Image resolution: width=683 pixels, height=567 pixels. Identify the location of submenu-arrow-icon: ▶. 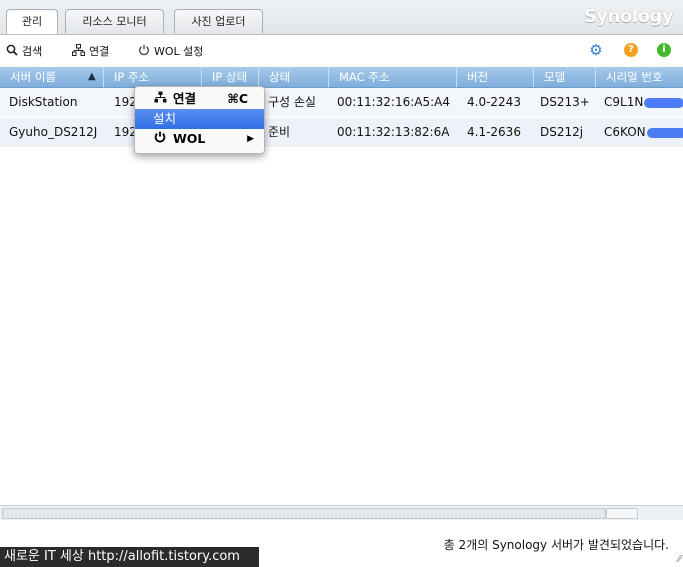
(250, 139).